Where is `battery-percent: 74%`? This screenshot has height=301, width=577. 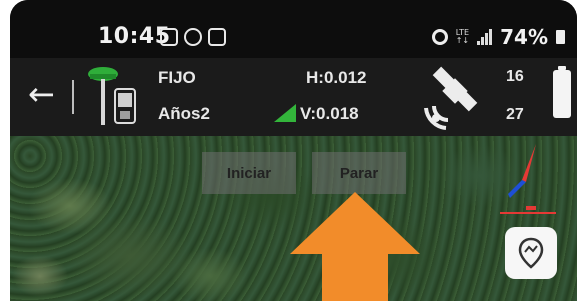 battery-percent: 74% is located at coordinates (524, 37).